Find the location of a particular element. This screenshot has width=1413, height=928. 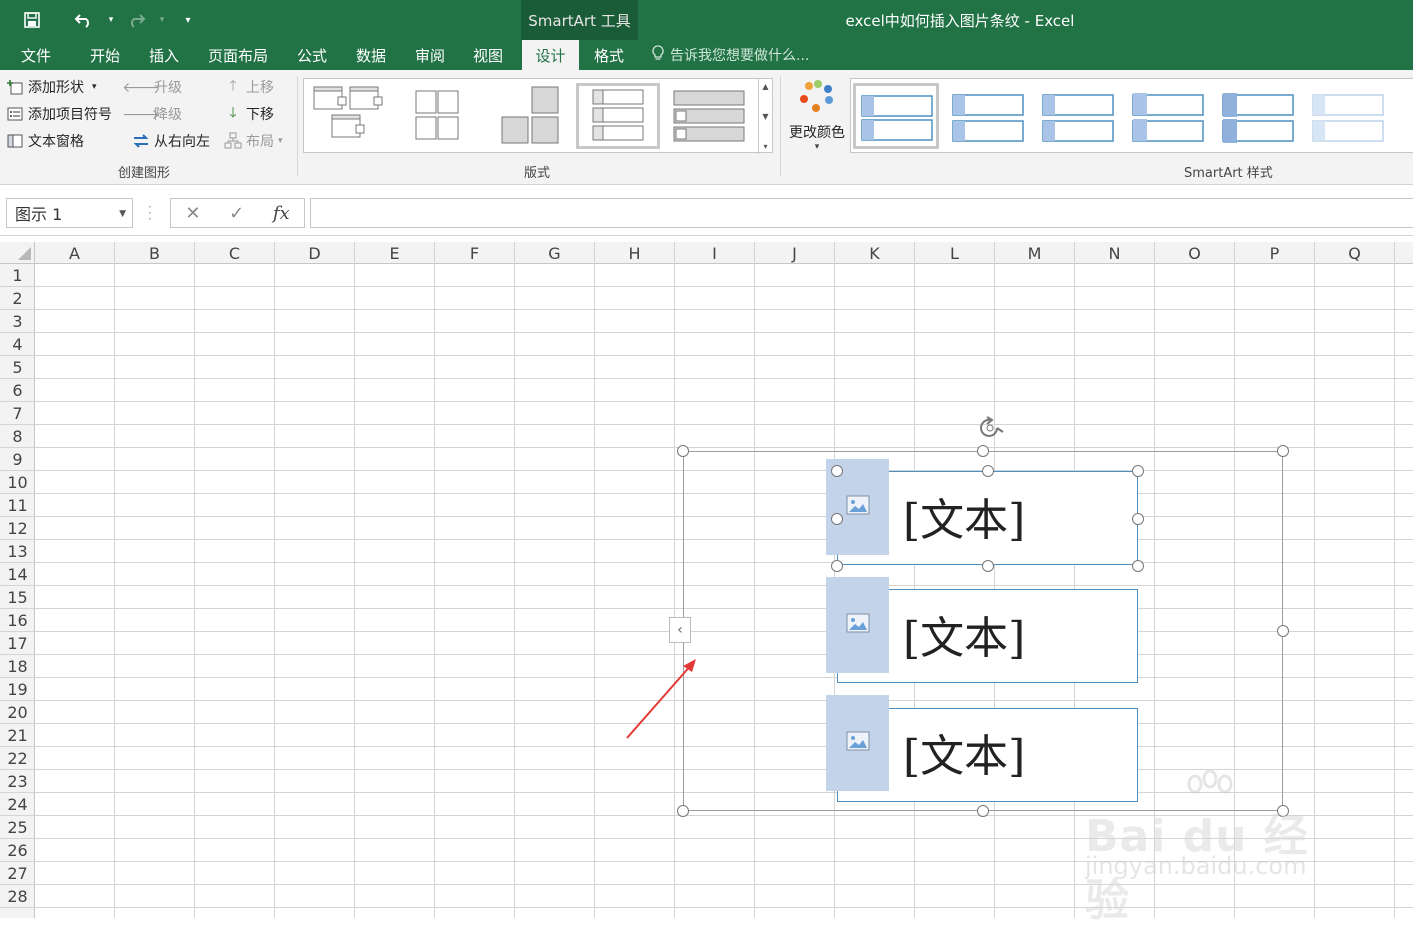

shape-handle-n is located at coordinates (988, 471).